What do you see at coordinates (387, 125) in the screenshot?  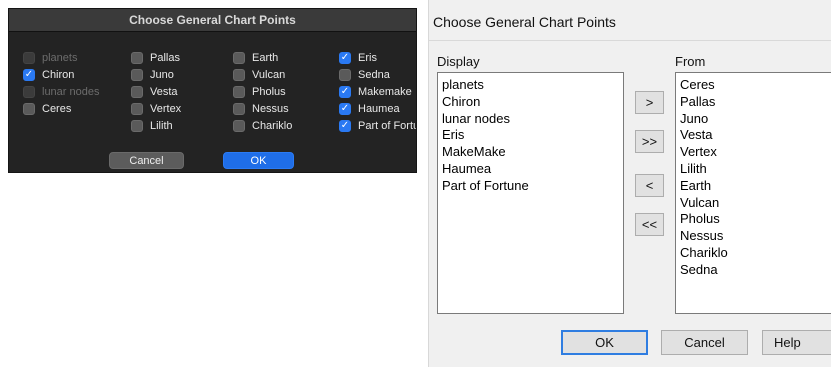 I see `checkbox-label: Part of Fortune` at bounding box center [387, 125].